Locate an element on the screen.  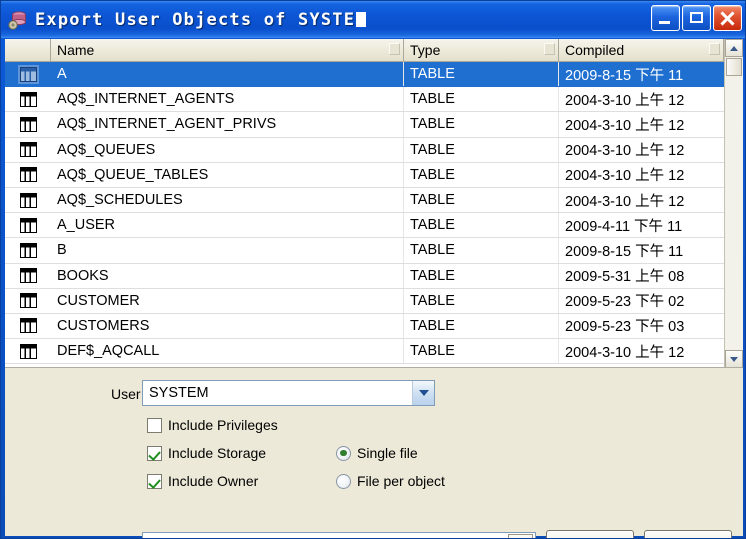
table-row: CUSTOMER TABLE 2009-5-23 下午 02 is located at coordinates (374, 301).